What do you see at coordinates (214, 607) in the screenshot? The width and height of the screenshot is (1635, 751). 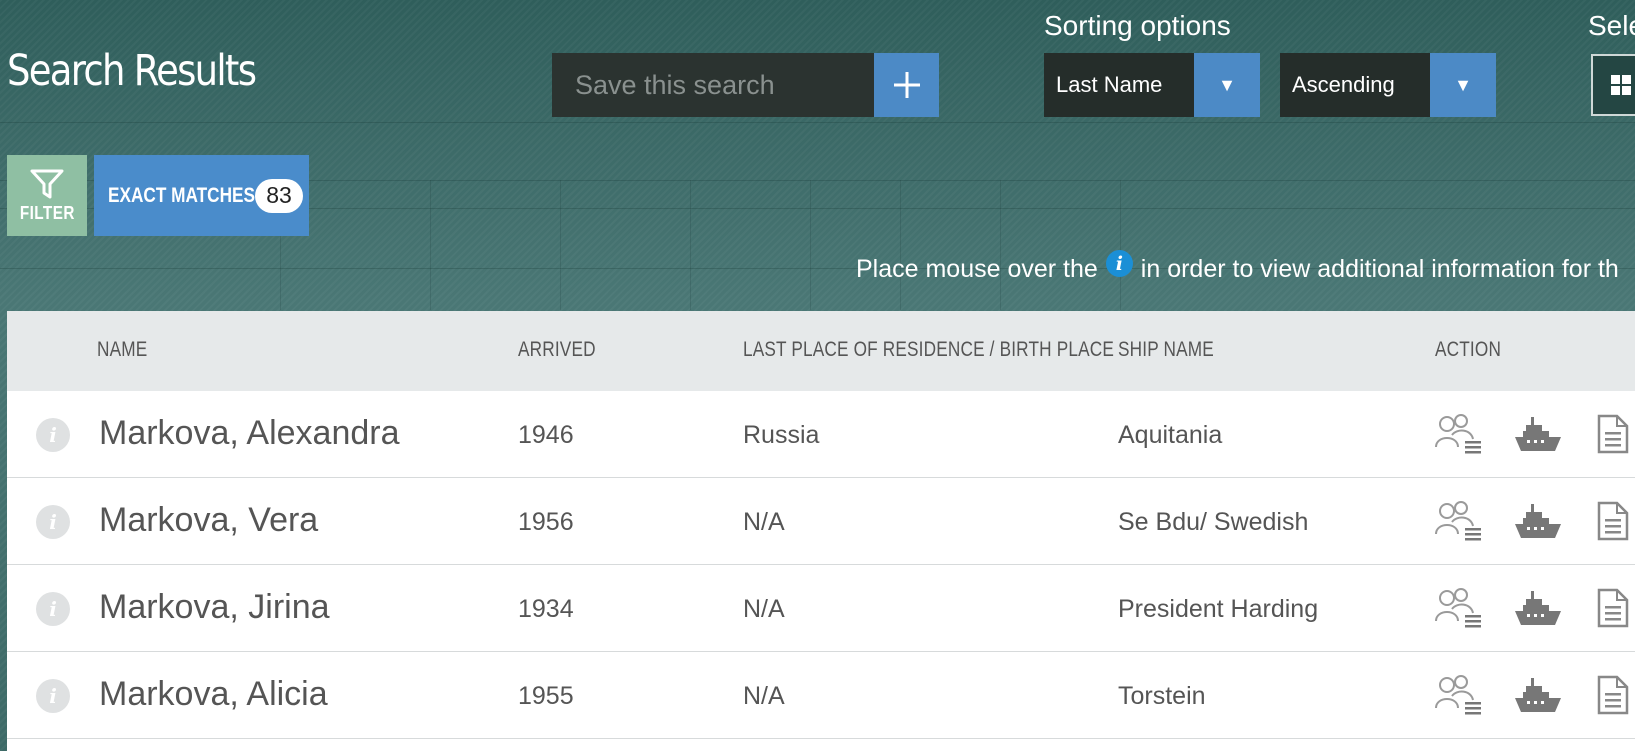 I see `passenger-name-link: Markova, Jirina` at bounding box center [214, 607].